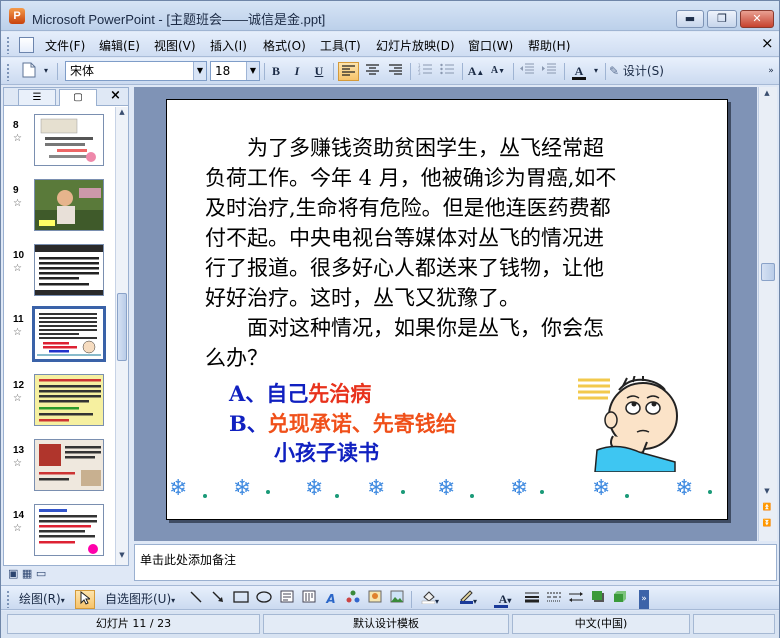  What do you see at coordinates (598, 599) in the screenshot?
I see `shadow-style-icon` at bounding box center [598, 599].